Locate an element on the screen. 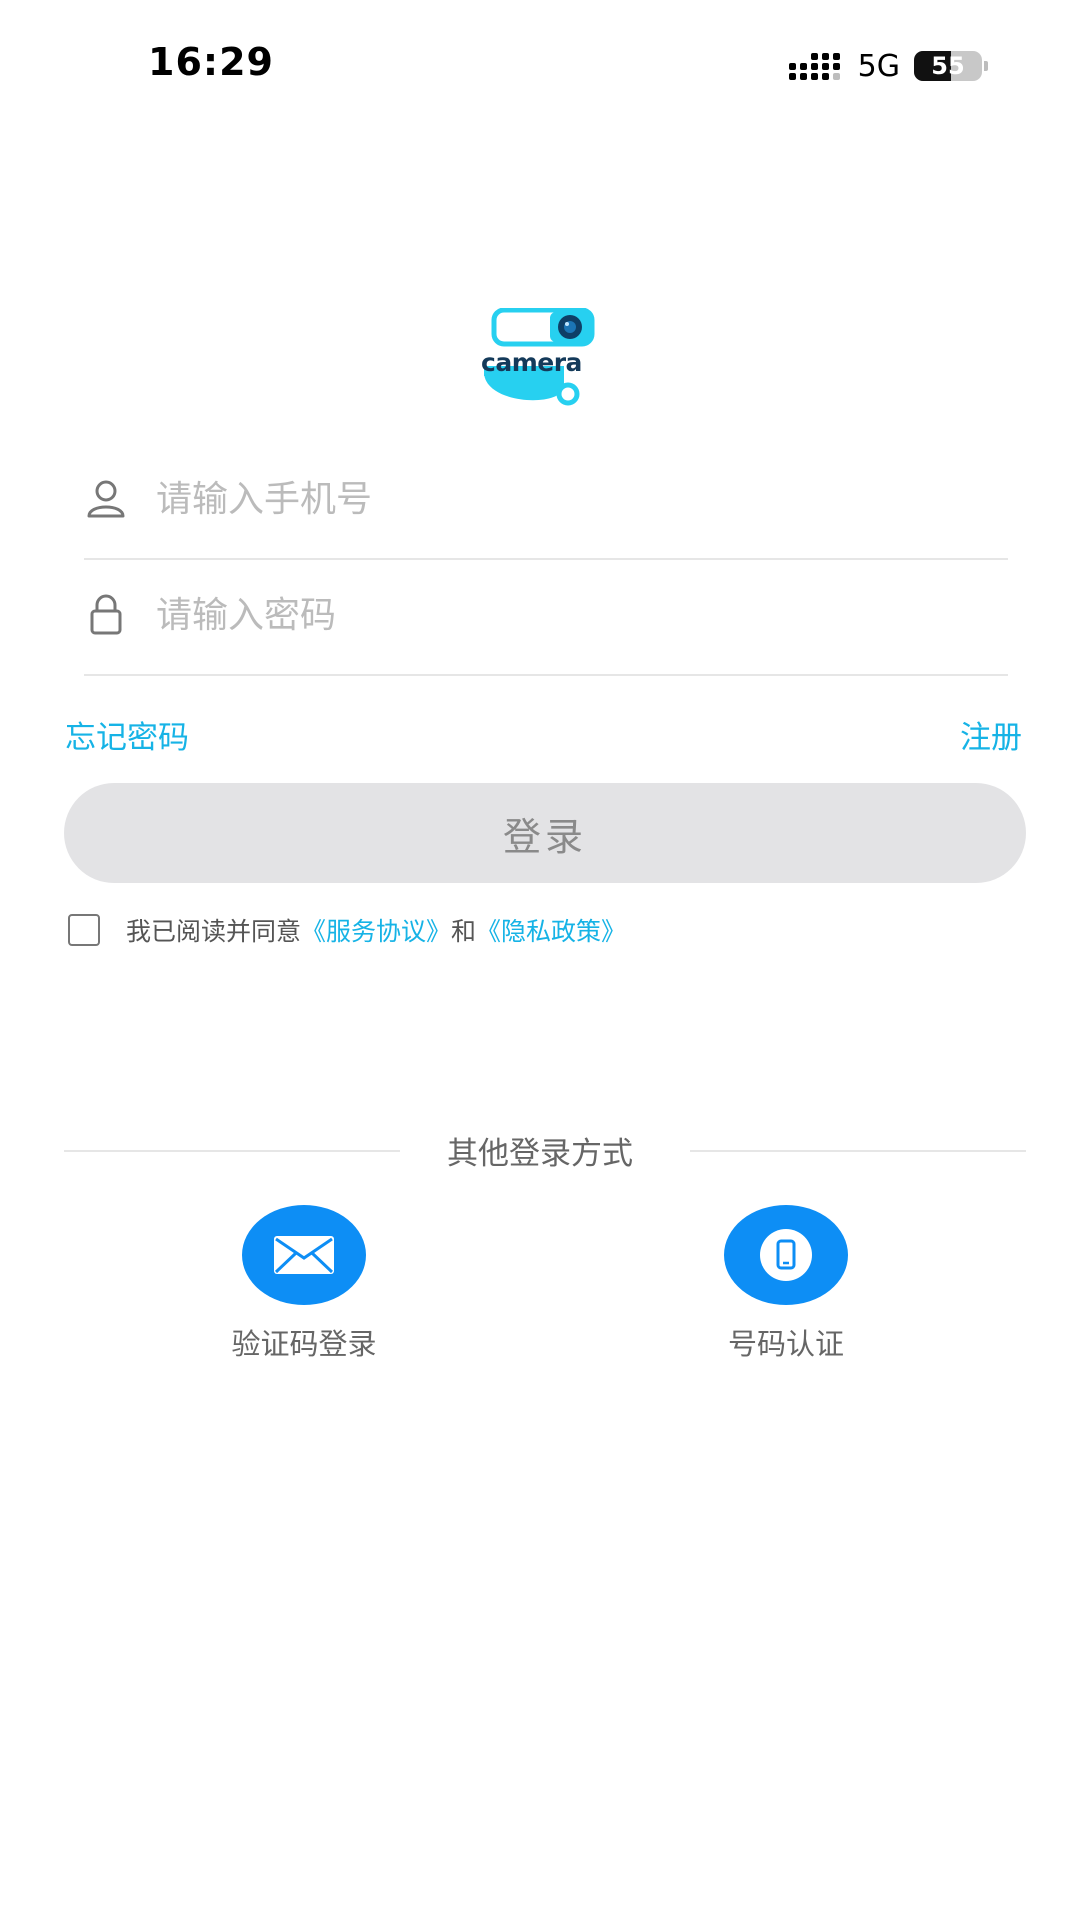 The height and width of the screenshot is (1920, 1080). forgot-password-link: 忘记密码 is located at coordinates (127, 734).